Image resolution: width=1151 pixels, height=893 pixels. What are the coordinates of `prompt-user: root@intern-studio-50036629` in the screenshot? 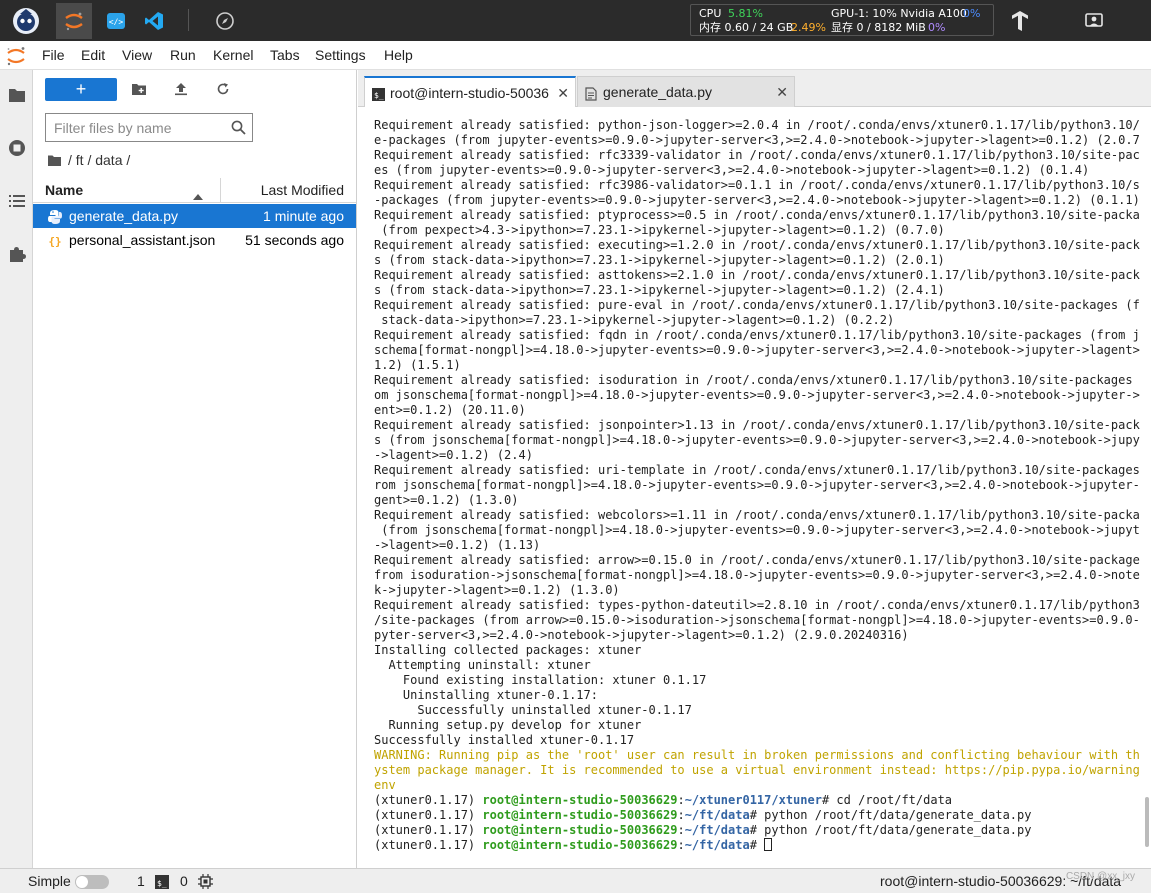 It's located at (580, 815).